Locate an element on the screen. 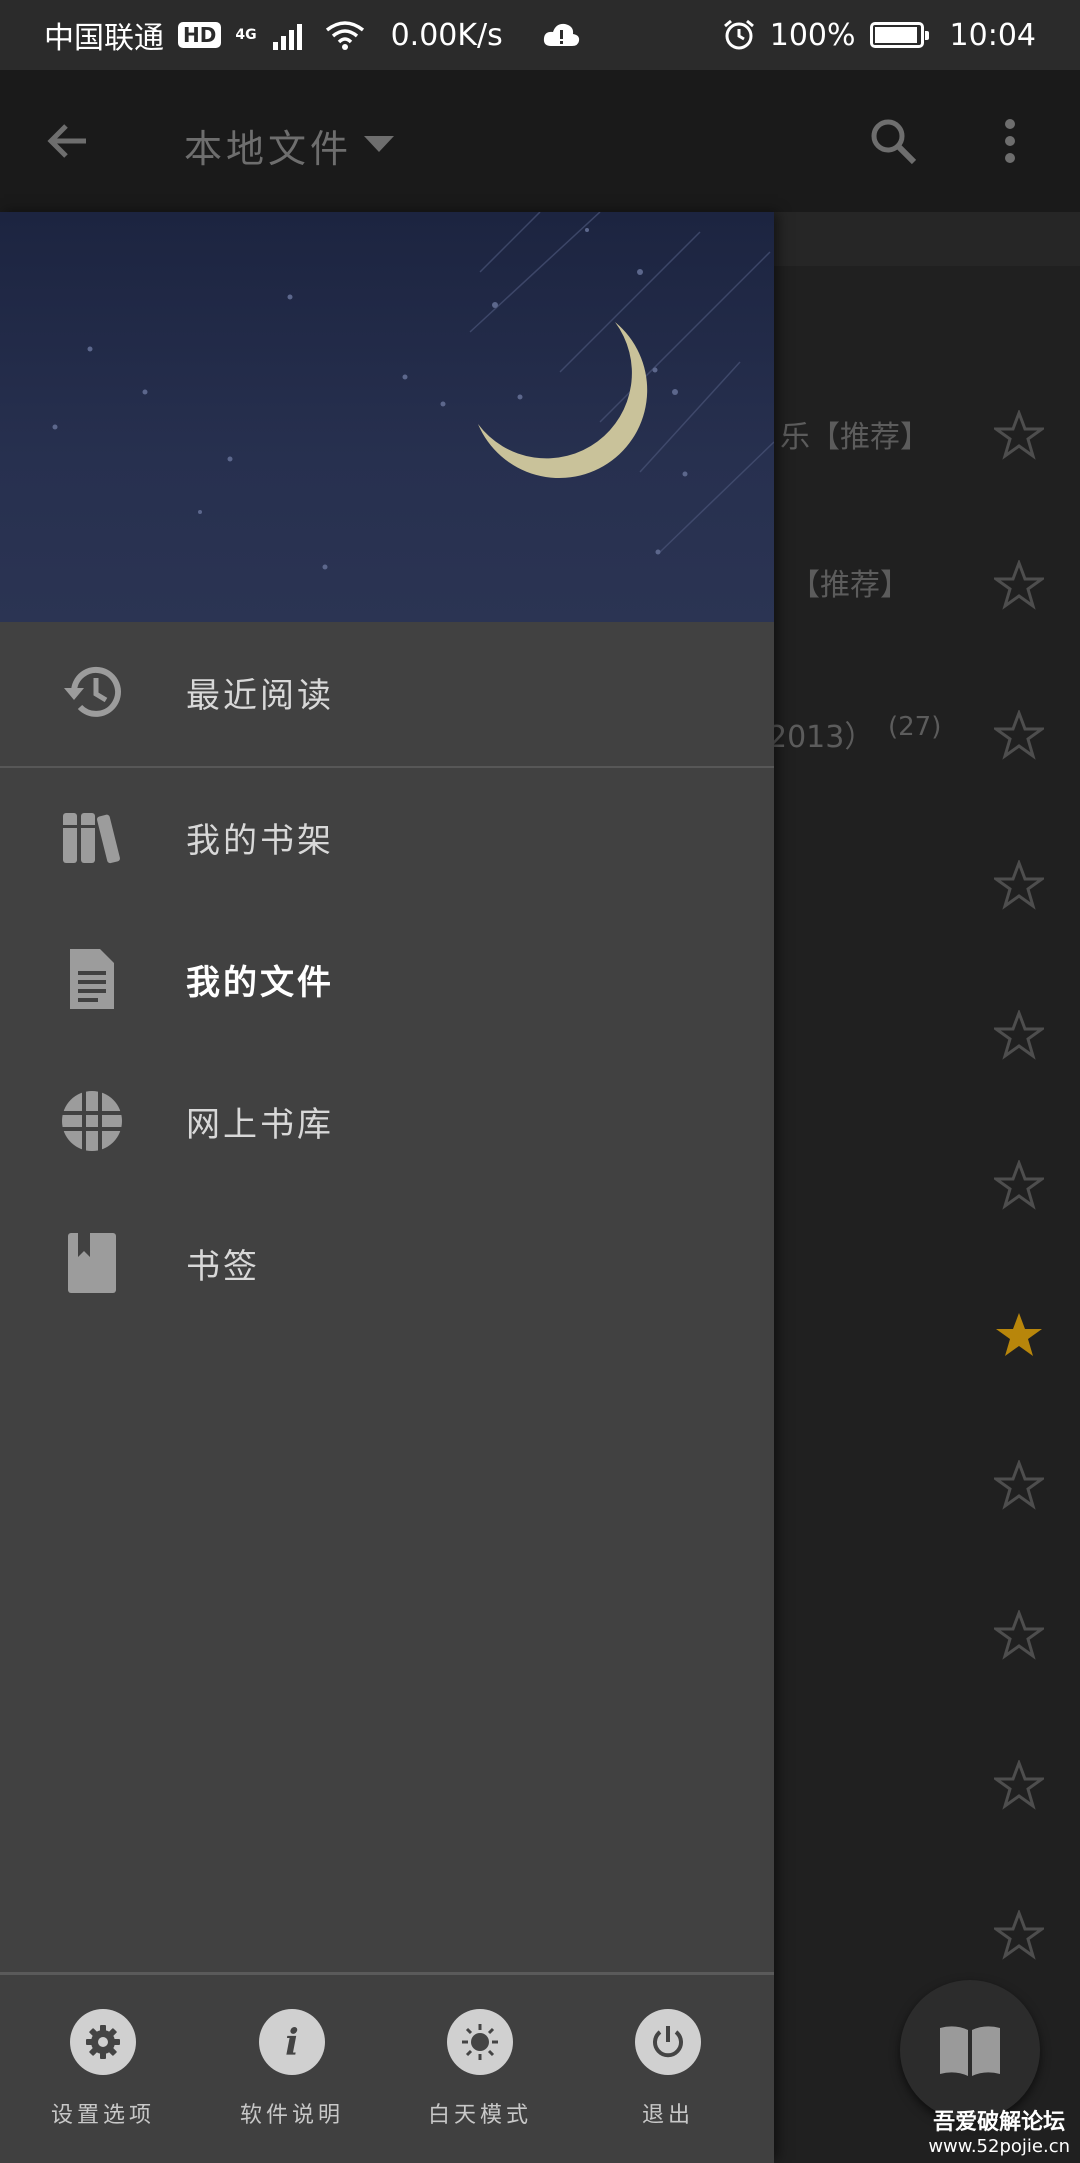 The height and width of the screenshot is (2163, 1080). open-book-icon is located at coordinates (970, 2051).